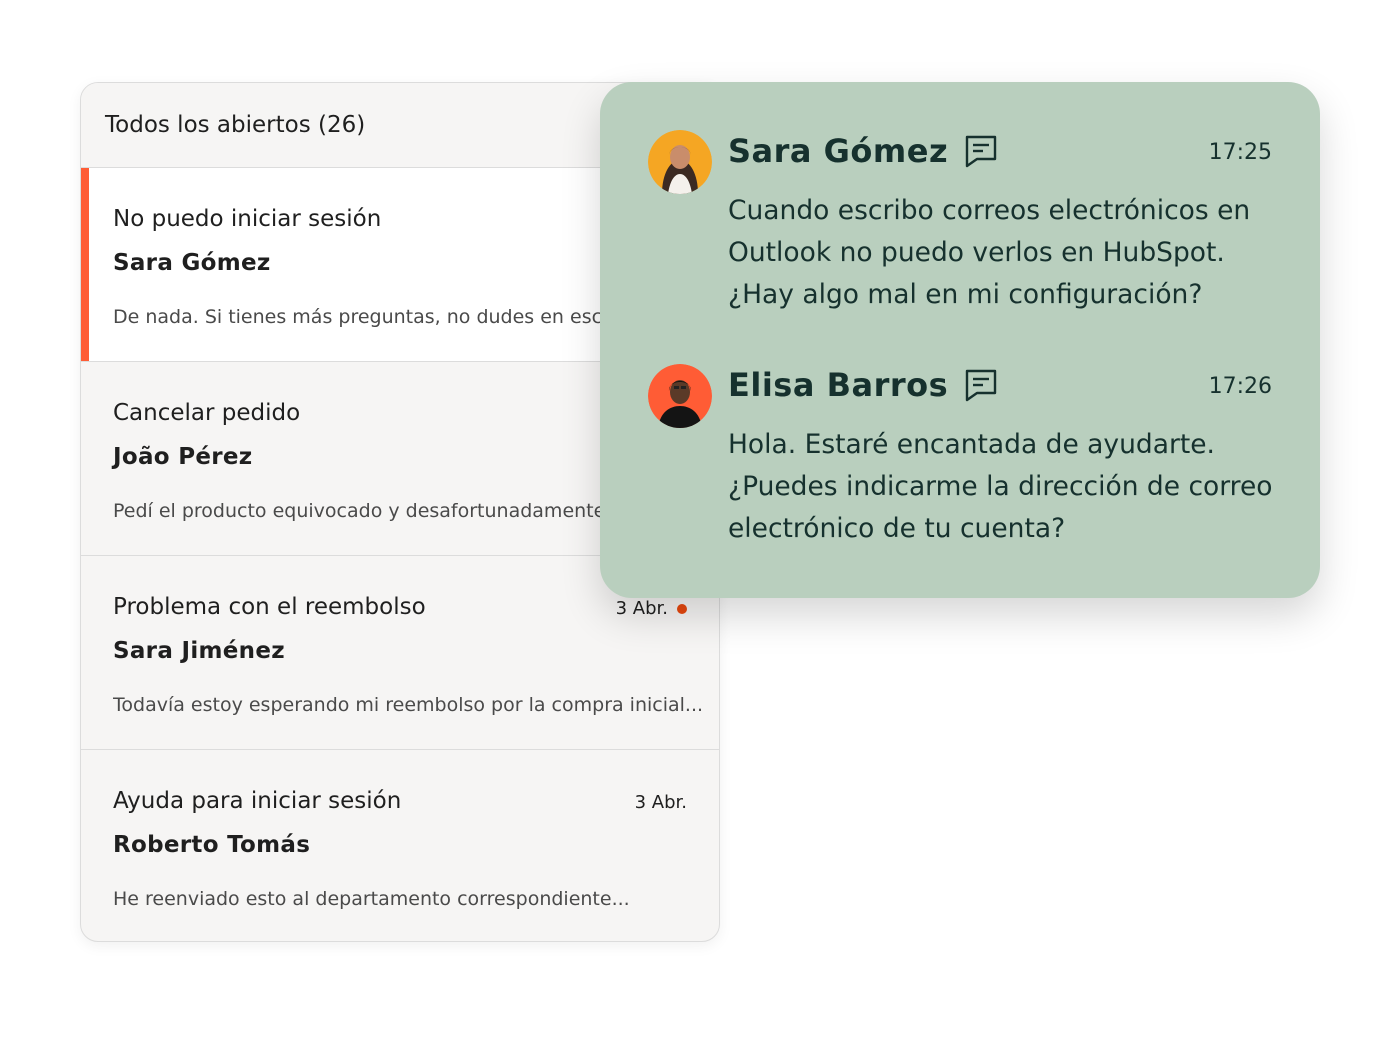 This screenshot has height=1050, width=1400. Describe the element at coordinates (212, 845) in the screenshot. I see `ticket-contact-name: Roberto Tomás` at that location.